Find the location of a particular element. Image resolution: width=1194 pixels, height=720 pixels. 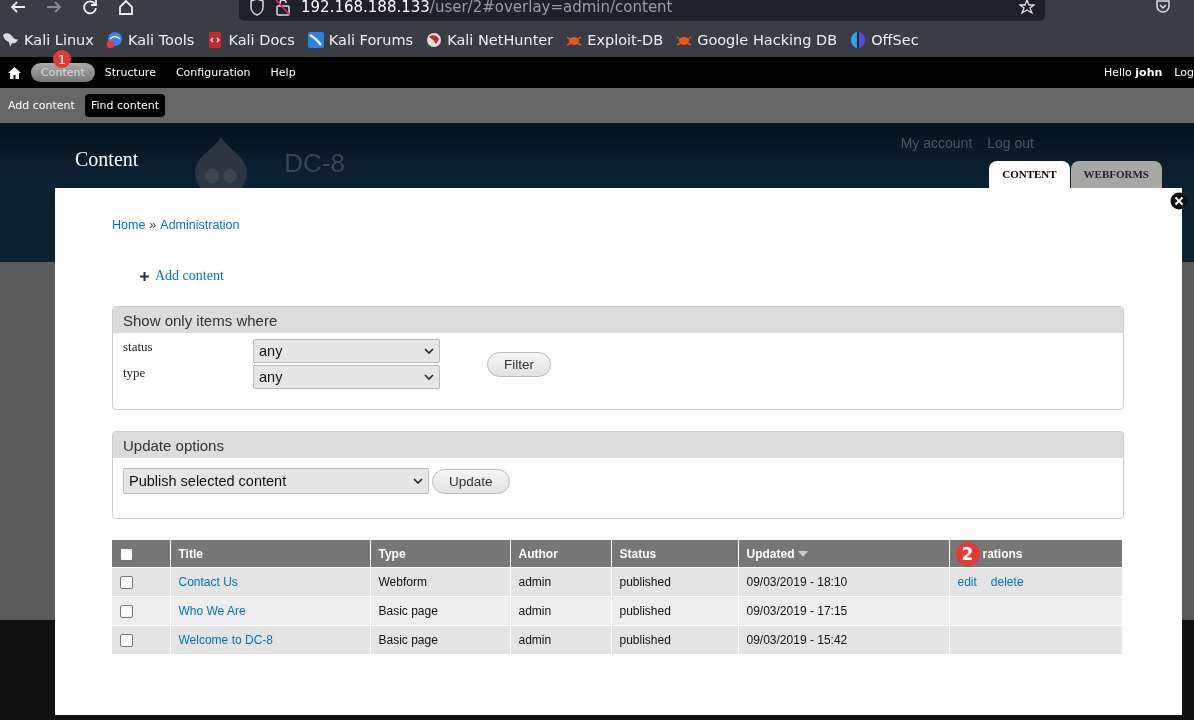

plus-icon is located at coordinates (144, 276).